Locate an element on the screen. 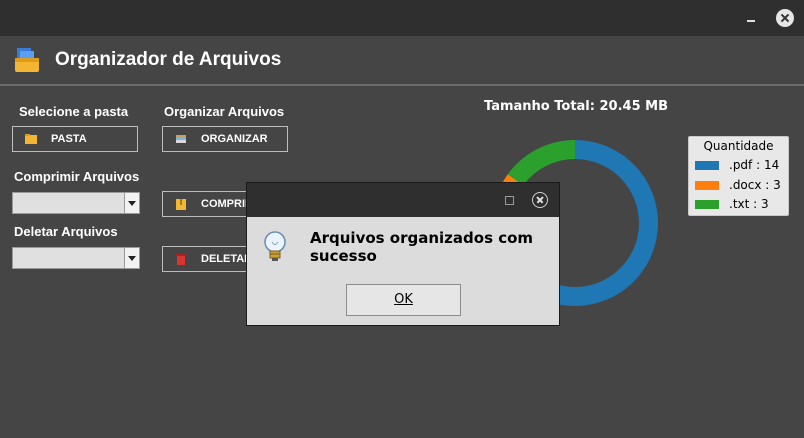 This screenshot has height=438, width=804. app-header: Organizador de Arquivos is located at coordinates (402, 60).